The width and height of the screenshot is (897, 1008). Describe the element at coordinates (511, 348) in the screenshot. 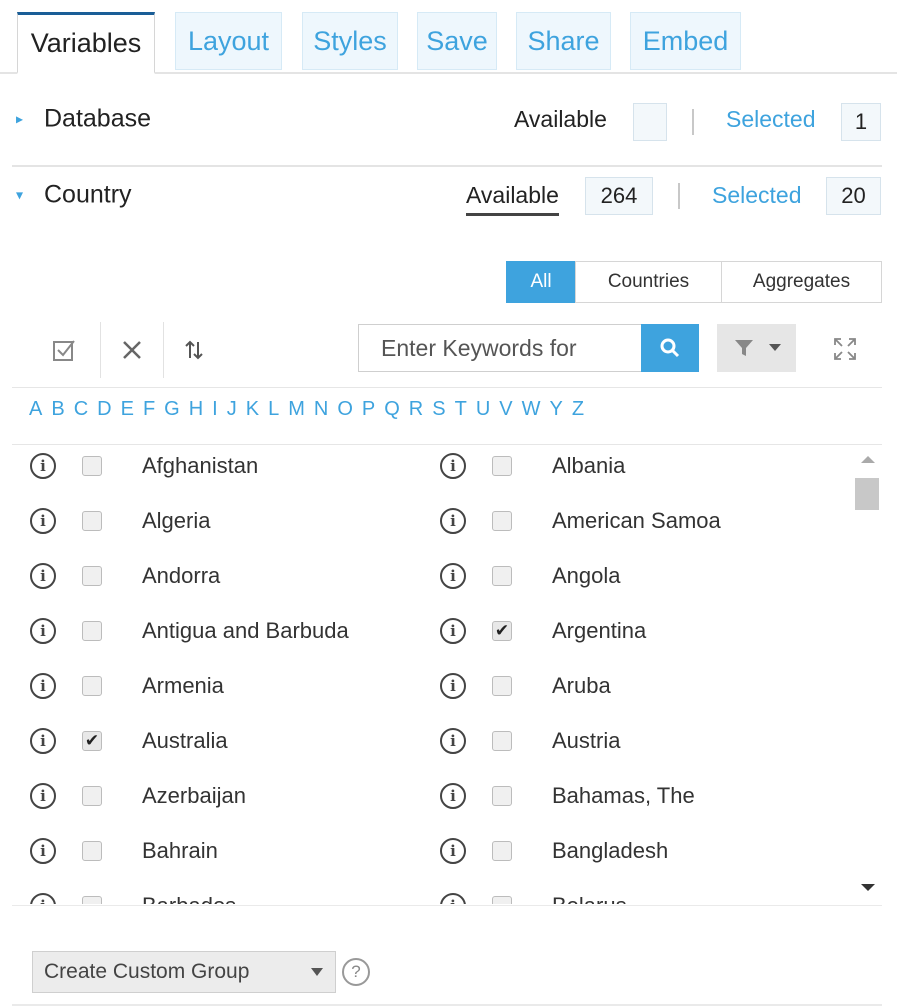

I see `search-input` at that location.